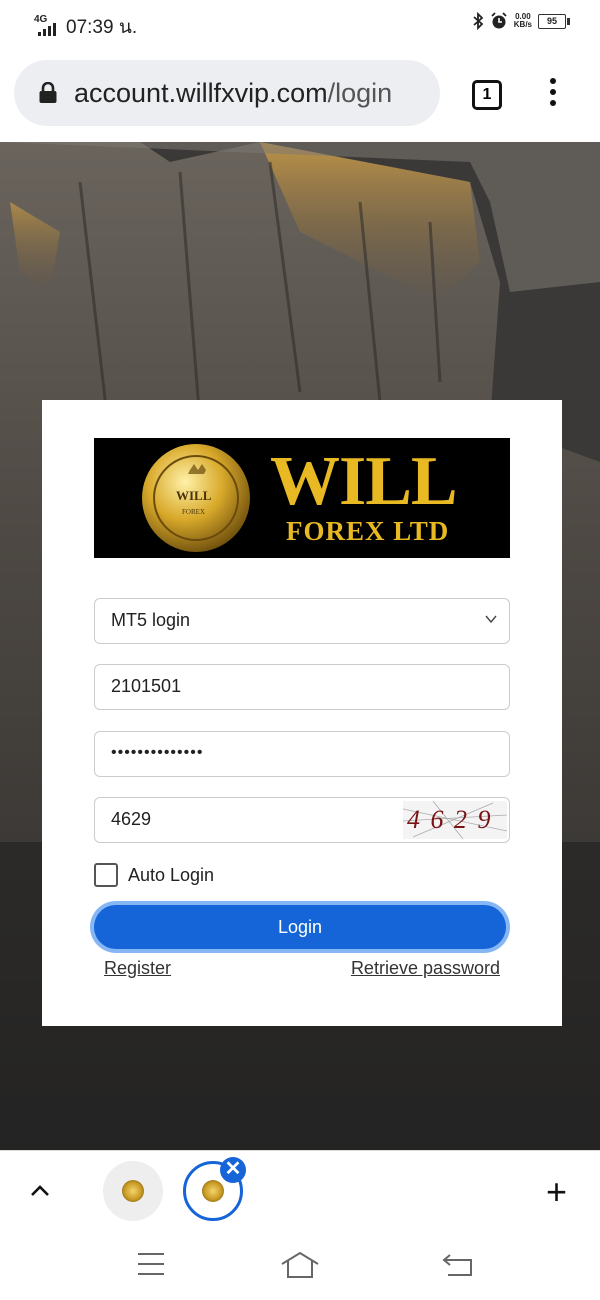 The height and width of the screenshot is (1300, 600). I want to click on auto-login-row: Auto Login, so click(154, 875).